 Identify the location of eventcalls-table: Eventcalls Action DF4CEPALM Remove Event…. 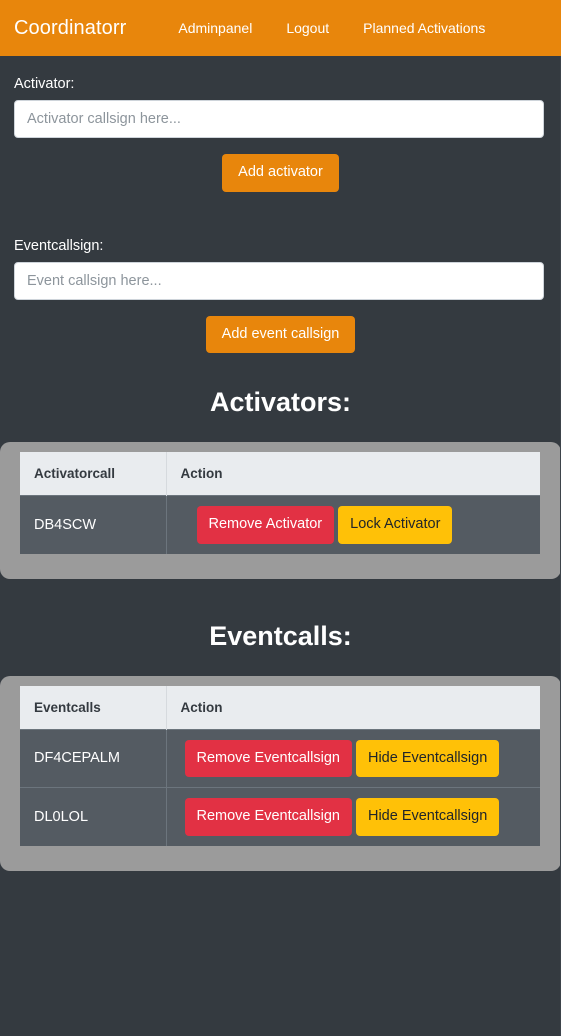
(280, 765).